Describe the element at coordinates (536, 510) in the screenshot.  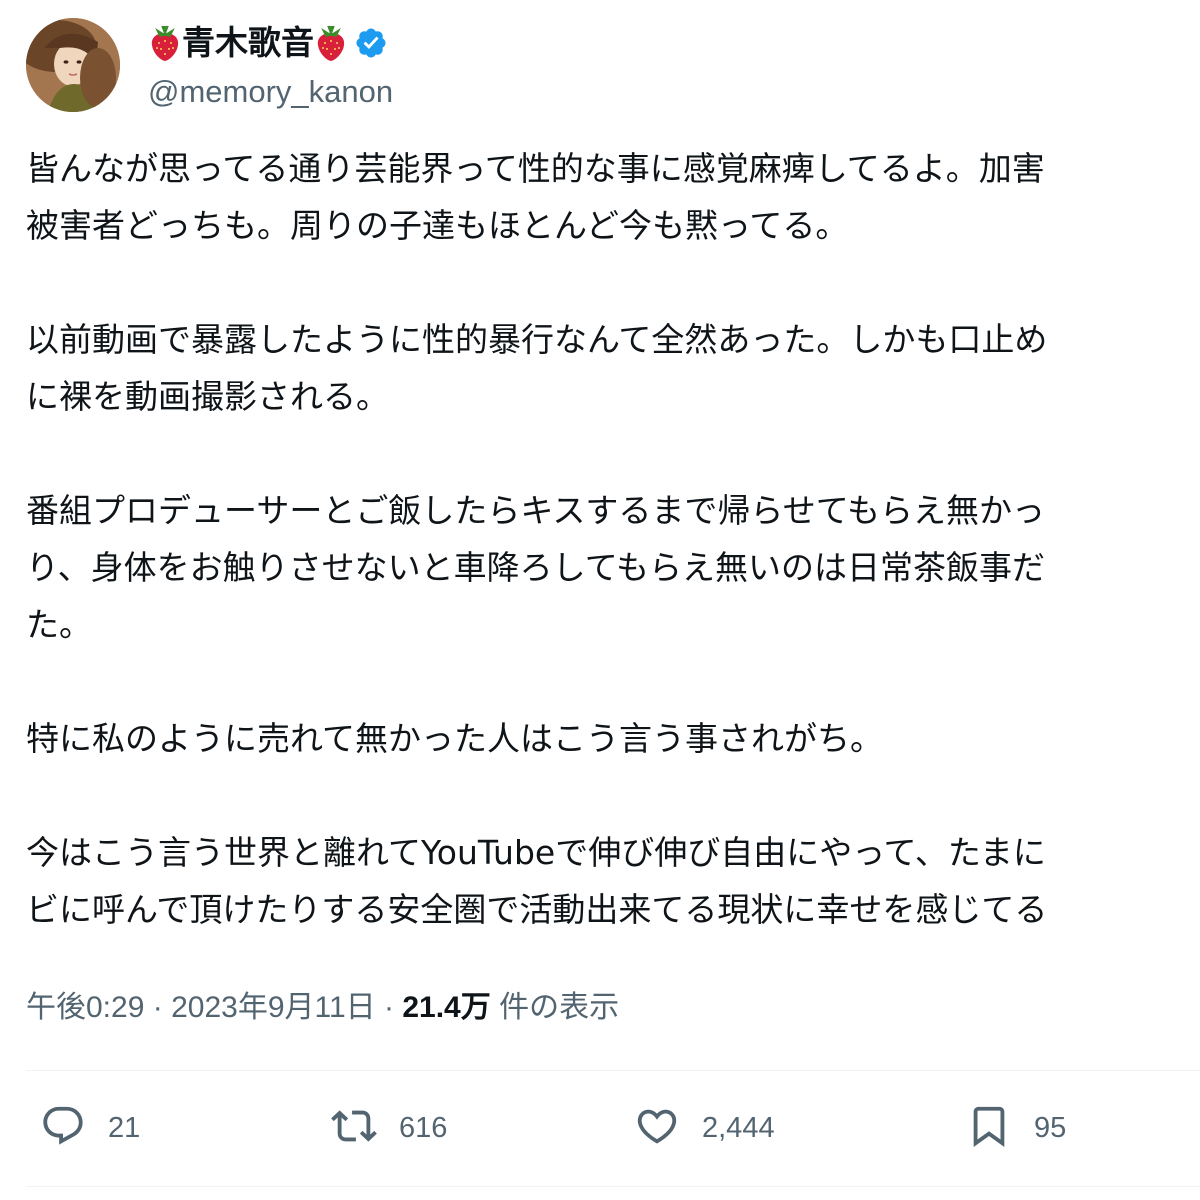
I see `tweet-line: 番組プロデューサーとご飯したらキスするまで帰らせてもらえ無かっ` at that location.